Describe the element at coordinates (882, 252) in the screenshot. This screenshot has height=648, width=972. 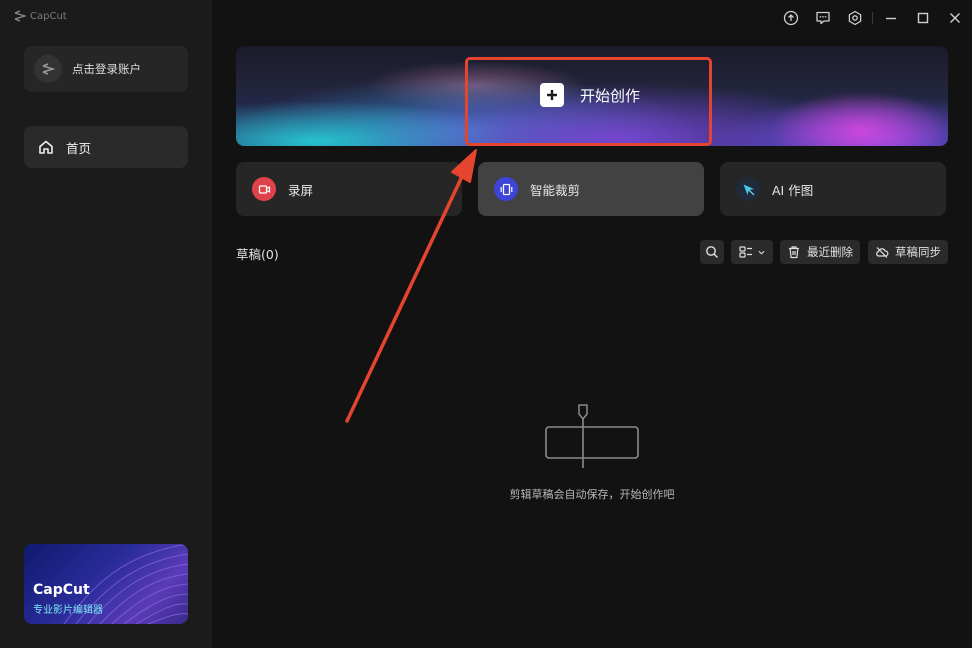
I see `cloud-sync-icon` at that location.